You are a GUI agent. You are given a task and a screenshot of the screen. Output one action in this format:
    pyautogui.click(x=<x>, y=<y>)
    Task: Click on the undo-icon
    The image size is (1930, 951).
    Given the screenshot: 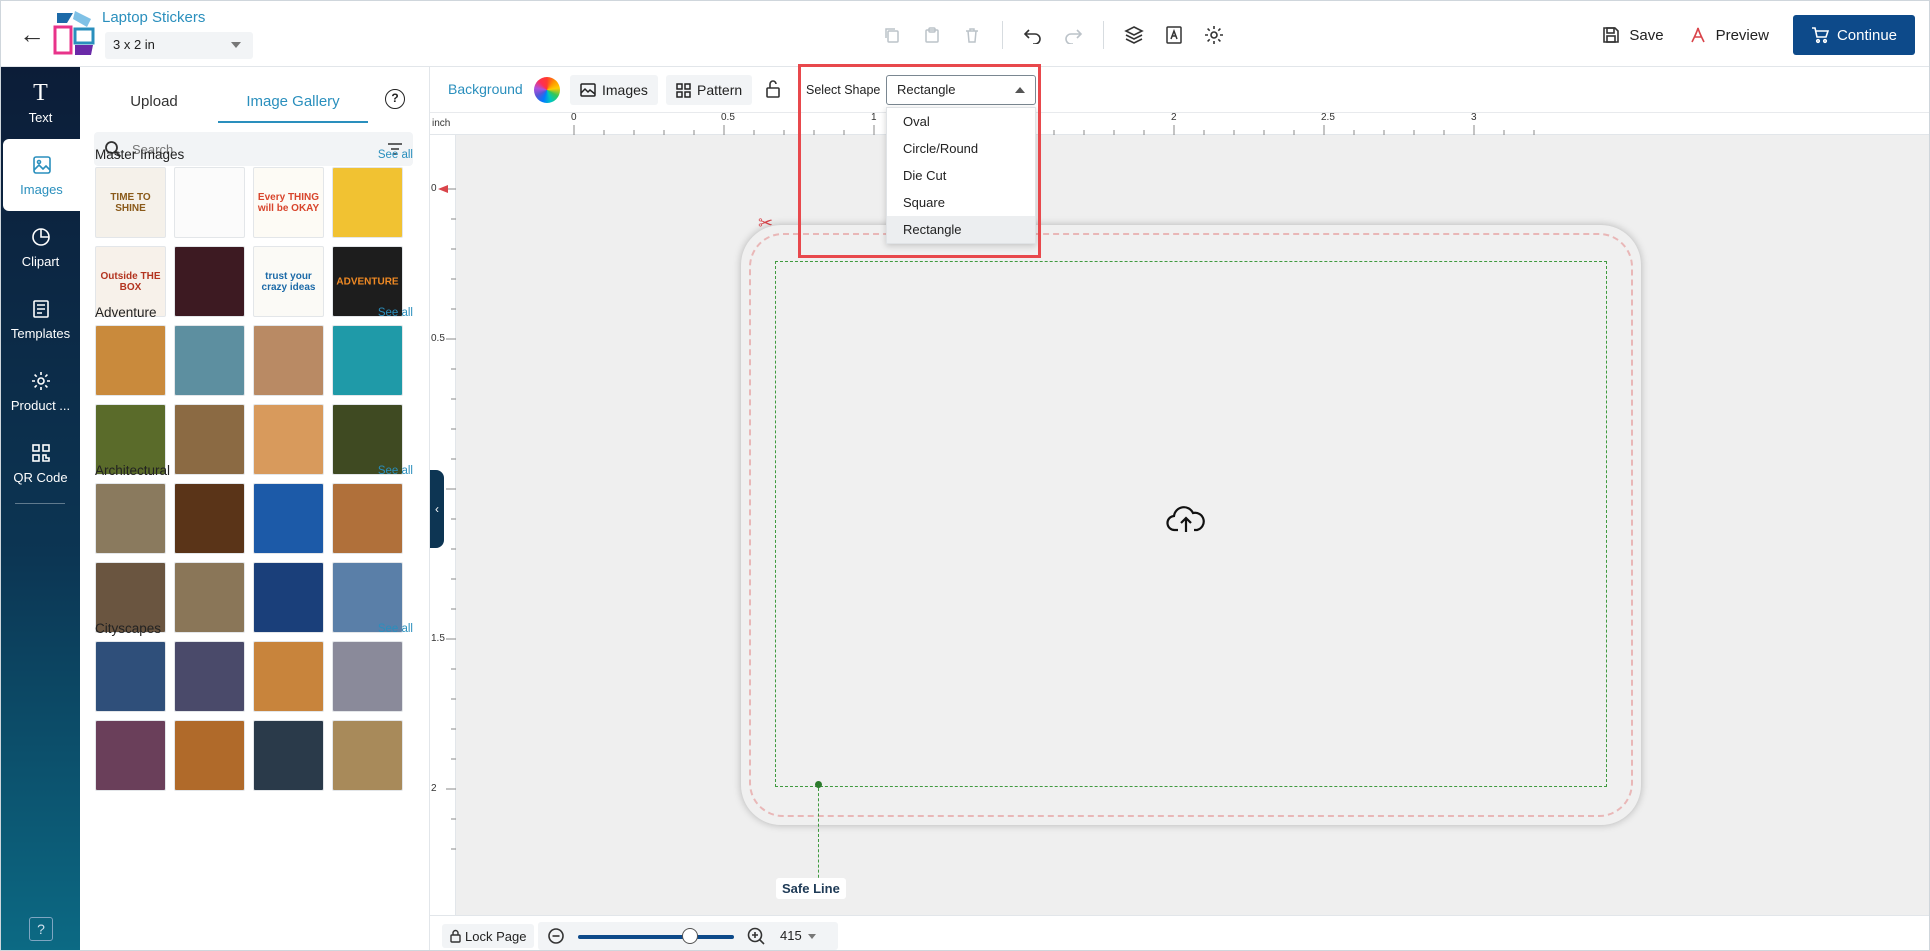 What is the action you would take?
    pyautogui.click(x=1033, y=35)
    